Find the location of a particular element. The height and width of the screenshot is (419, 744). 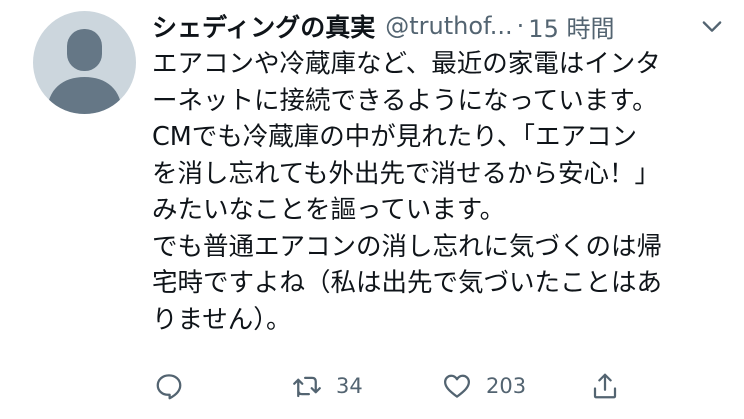

tweet-text-line: CMでも冷蔵庫の中が見れたり、「エアコン is located at coordinates (395, 137).